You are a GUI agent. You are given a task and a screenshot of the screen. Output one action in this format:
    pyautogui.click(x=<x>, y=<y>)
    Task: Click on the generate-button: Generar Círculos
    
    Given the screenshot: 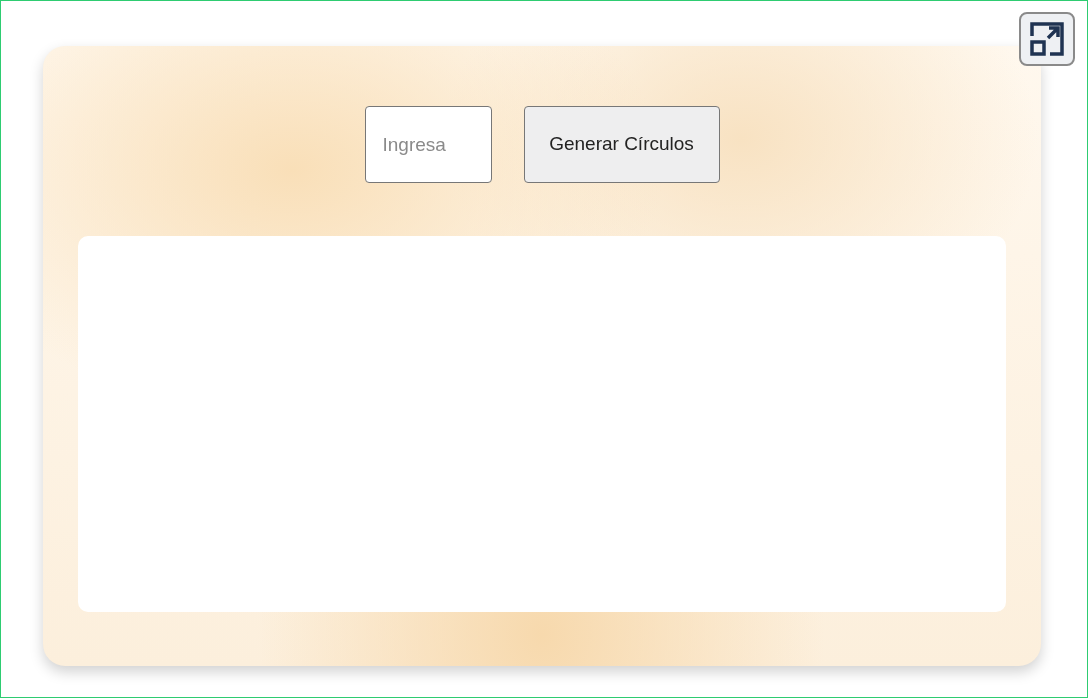 What is the action you would take?
    pyautogui.click(x=621, y=144)
    